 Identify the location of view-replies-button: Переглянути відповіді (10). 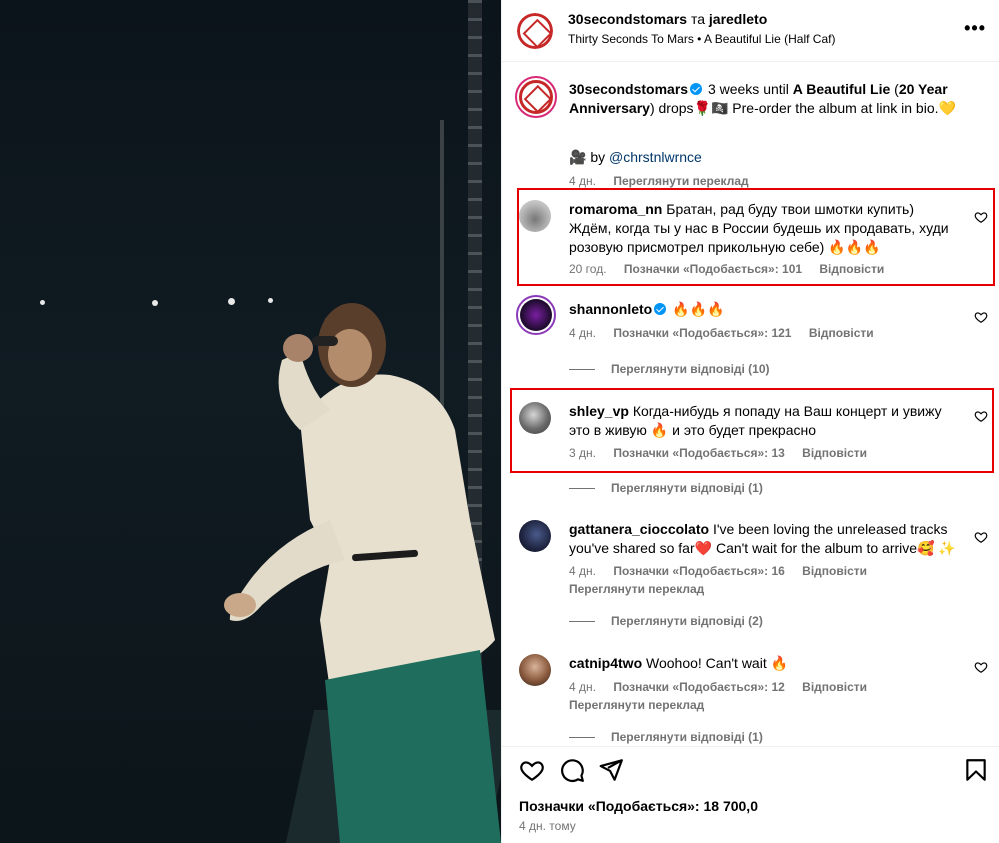
(669, 369).